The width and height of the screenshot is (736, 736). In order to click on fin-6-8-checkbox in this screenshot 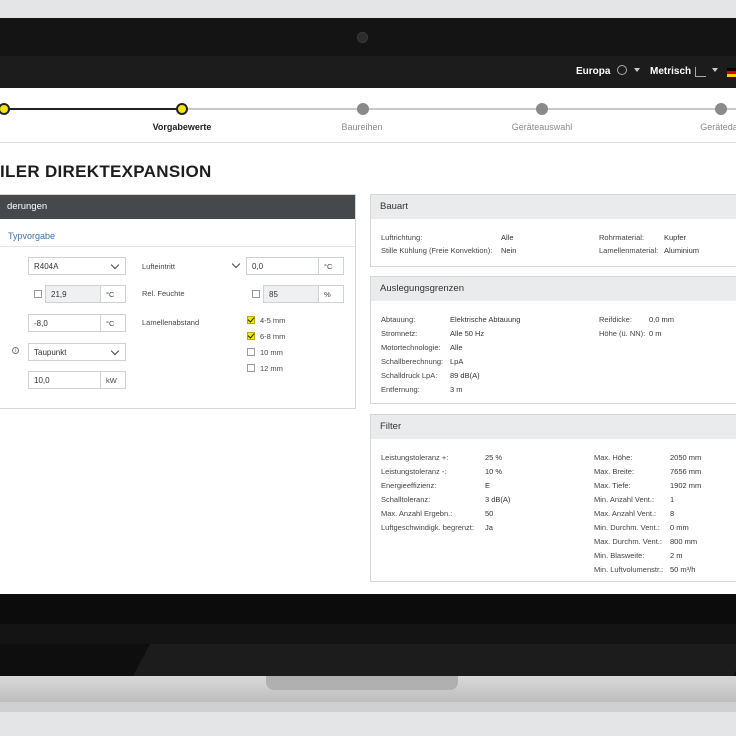, I will do `click(251, 335)`.